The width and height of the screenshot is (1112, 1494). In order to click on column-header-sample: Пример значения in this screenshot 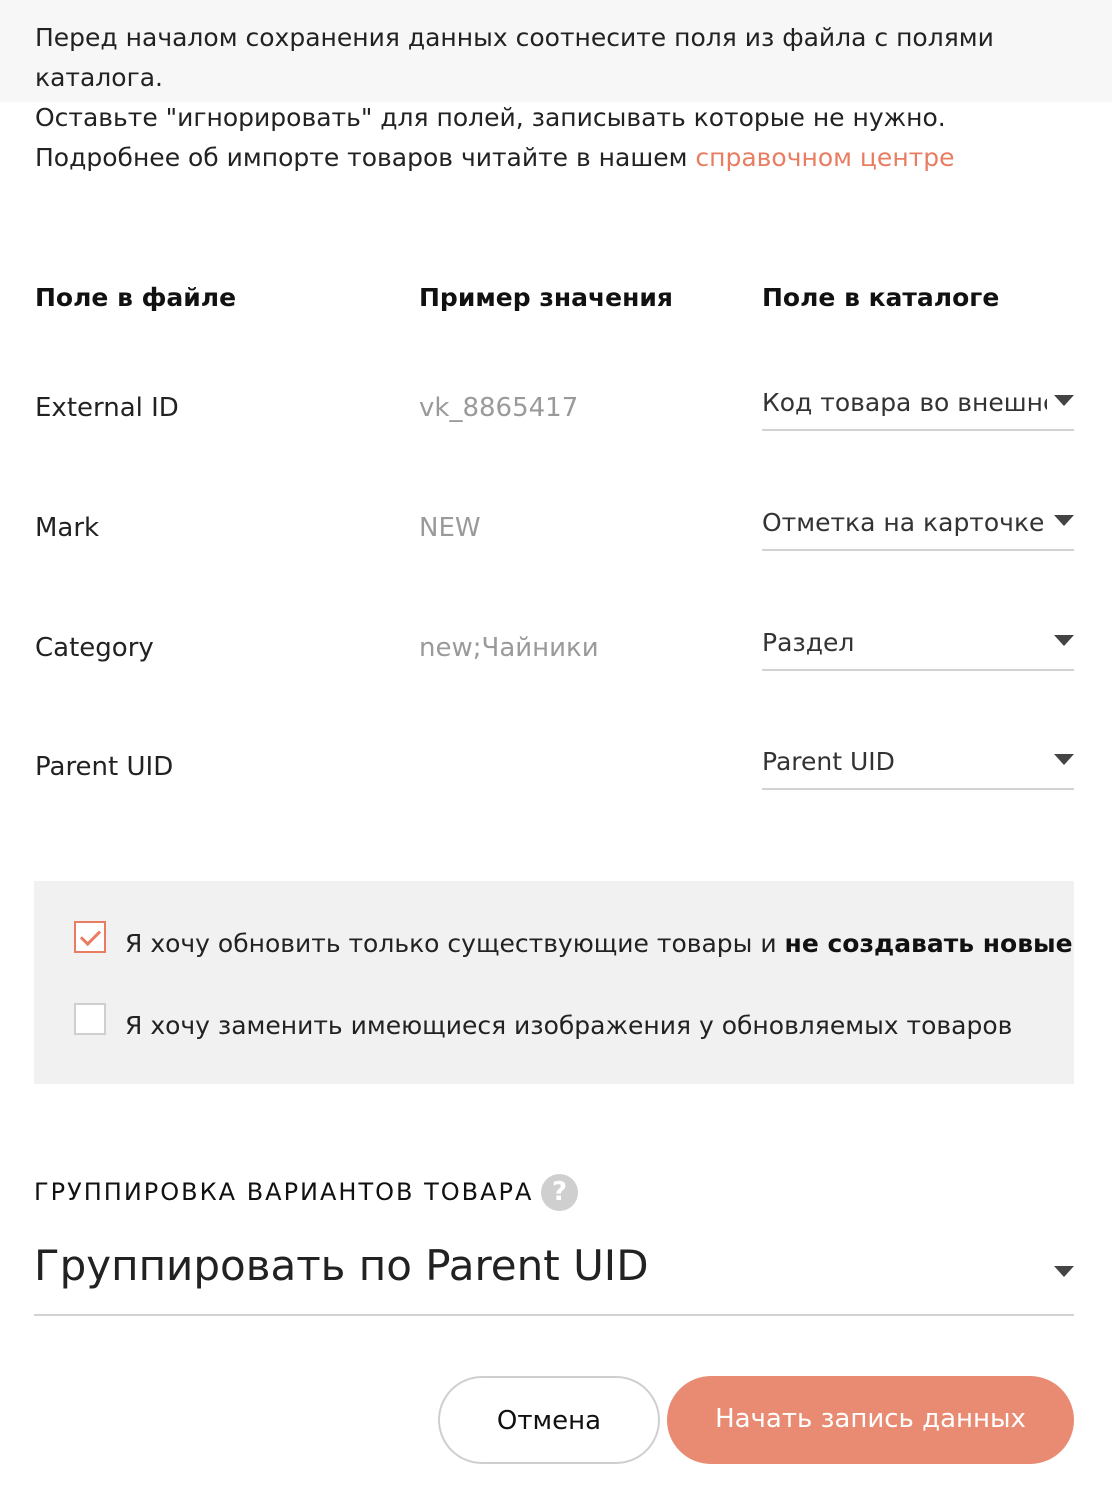, I will do `click(546, 297)`.